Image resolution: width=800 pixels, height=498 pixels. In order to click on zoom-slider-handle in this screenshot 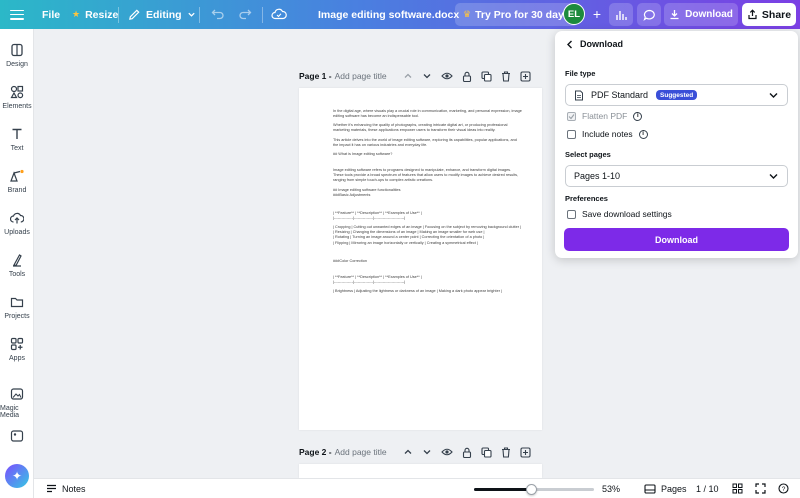, I will do `click(531, 489)`.